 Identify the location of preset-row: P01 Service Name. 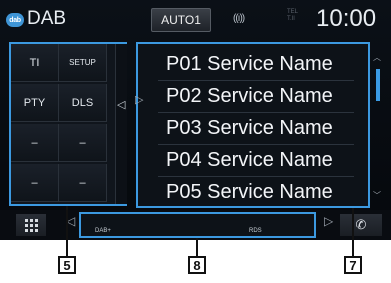
(267, 64).